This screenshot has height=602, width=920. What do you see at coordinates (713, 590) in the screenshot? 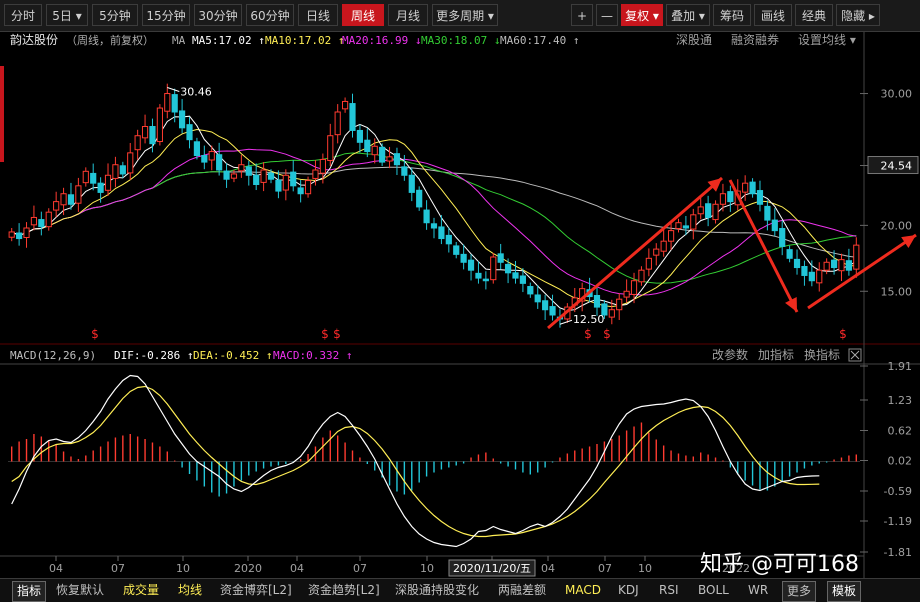
I see `indicator-tab-11: BOLL` at bounding box center [713, 590].